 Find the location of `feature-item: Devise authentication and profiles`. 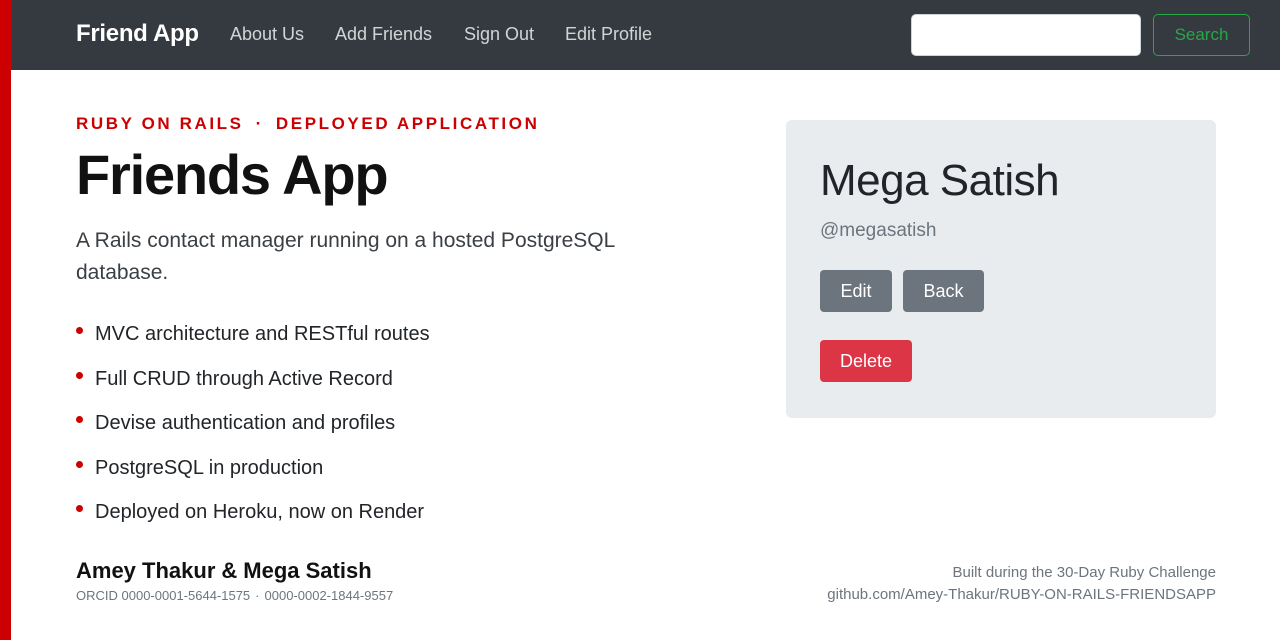

feature-item: Devise authentication and profiles is located at coordinates (253, 431).